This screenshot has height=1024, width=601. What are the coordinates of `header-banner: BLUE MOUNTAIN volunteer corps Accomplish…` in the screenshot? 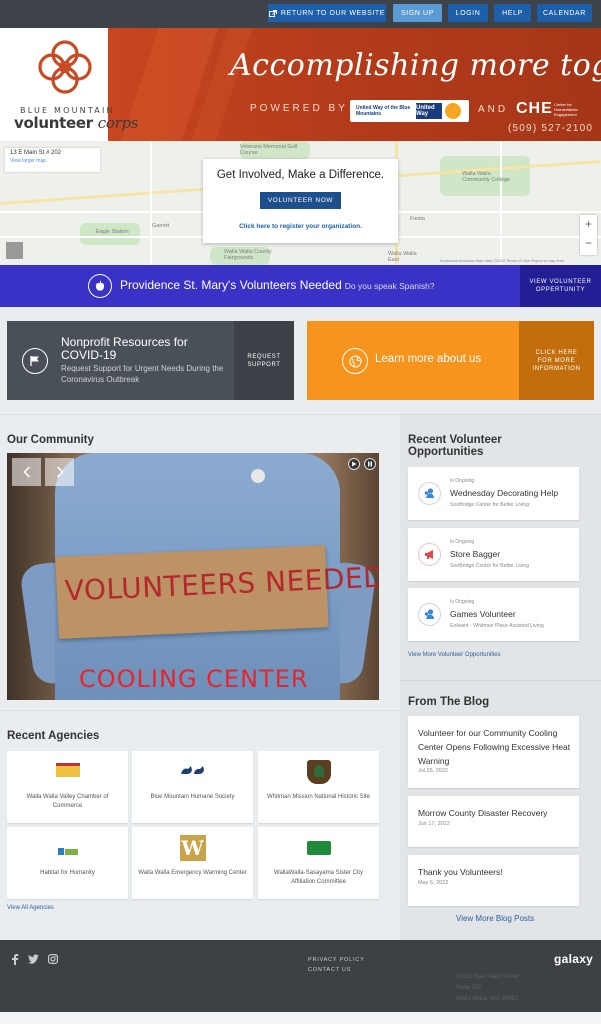 It's located at (300, 84).